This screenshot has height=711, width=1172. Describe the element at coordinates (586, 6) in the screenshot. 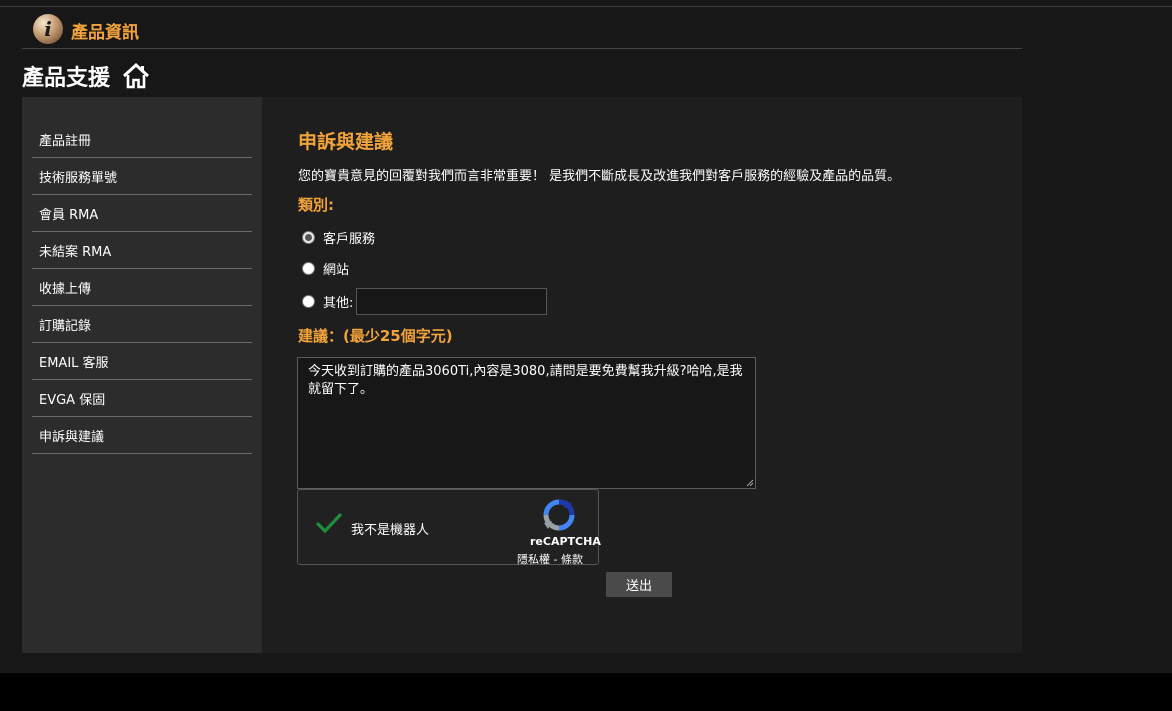

I see `top-divider` at that location.